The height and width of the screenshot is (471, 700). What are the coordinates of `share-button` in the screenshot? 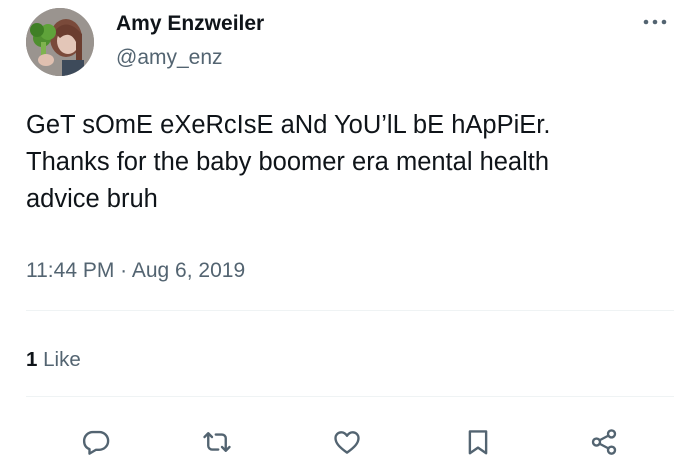 It's located at (604, 442).